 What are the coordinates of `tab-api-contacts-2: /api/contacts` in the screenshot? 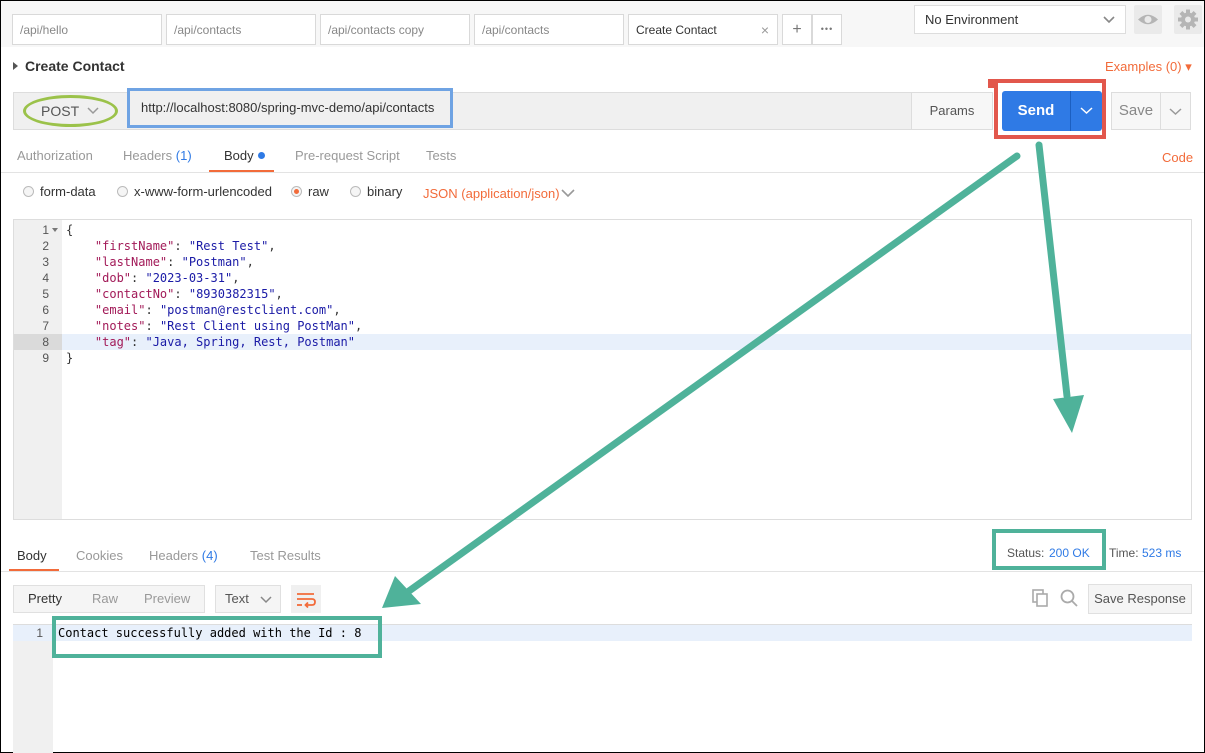 It's located at (549, 29).